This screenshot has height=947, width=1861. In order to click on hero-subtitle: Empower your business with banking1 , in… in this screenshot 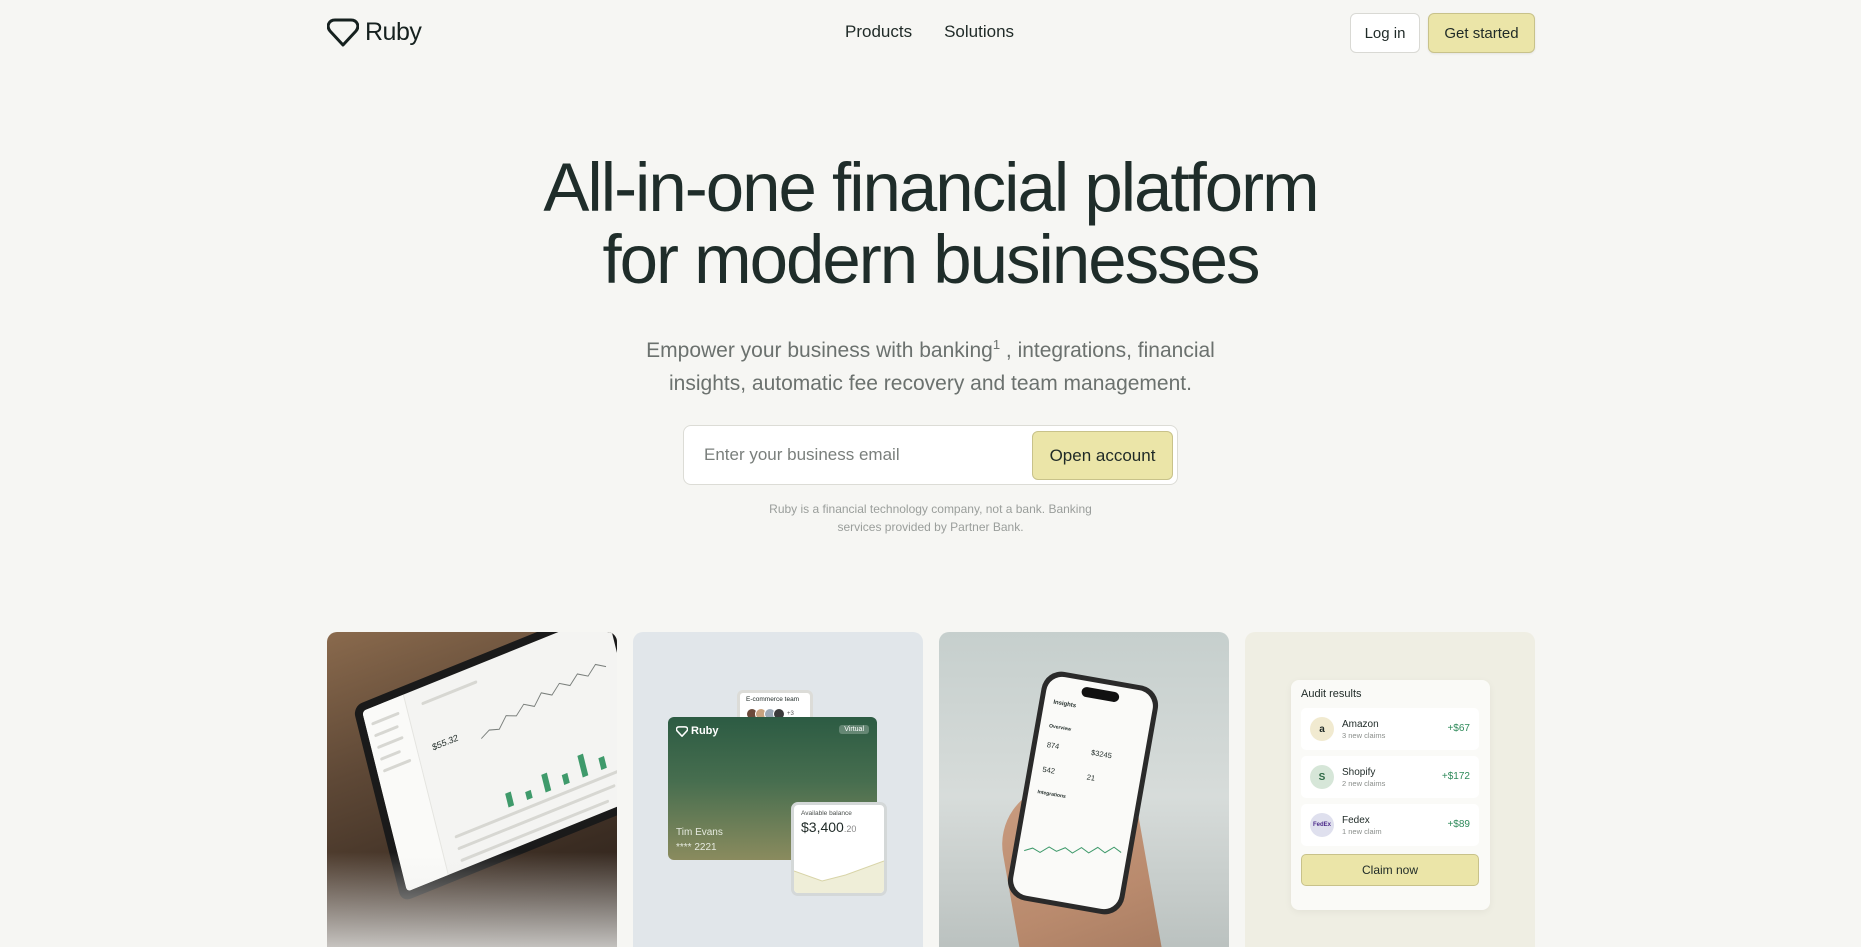, I will do `click(930, 364)`.